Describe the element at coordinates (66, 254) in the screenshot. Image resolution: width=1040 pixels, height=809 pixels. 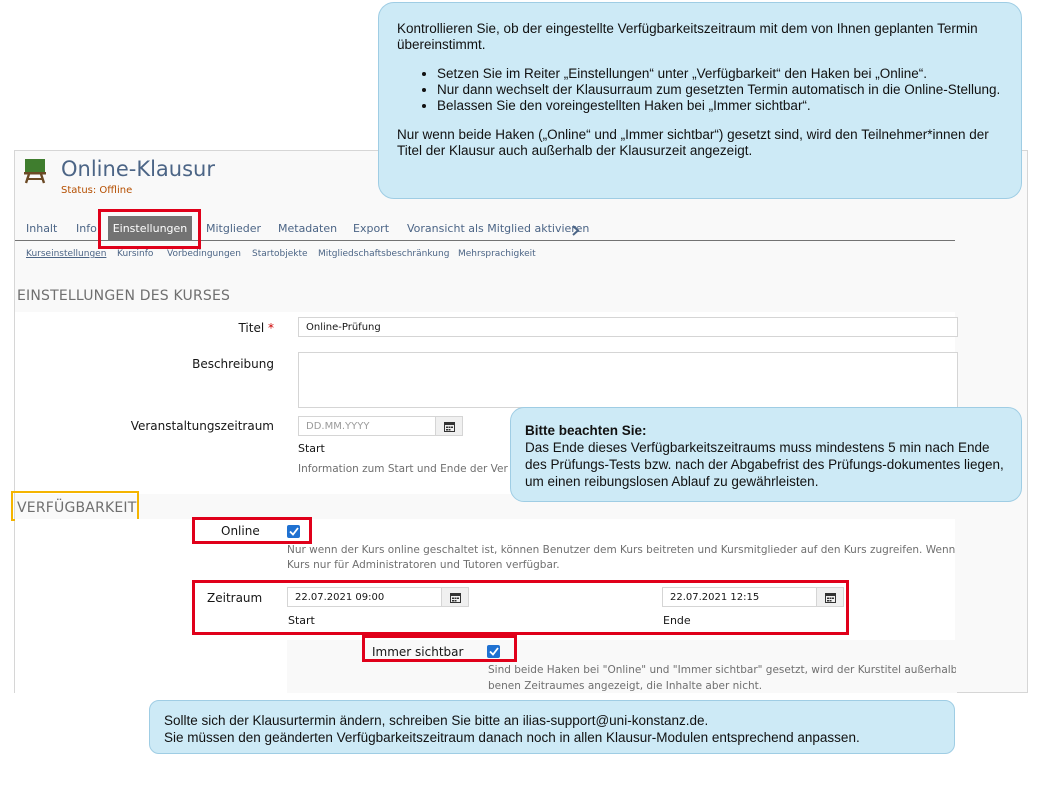
I see `subtab-kurseinstellungen: Kurseinstellungen` at that location.